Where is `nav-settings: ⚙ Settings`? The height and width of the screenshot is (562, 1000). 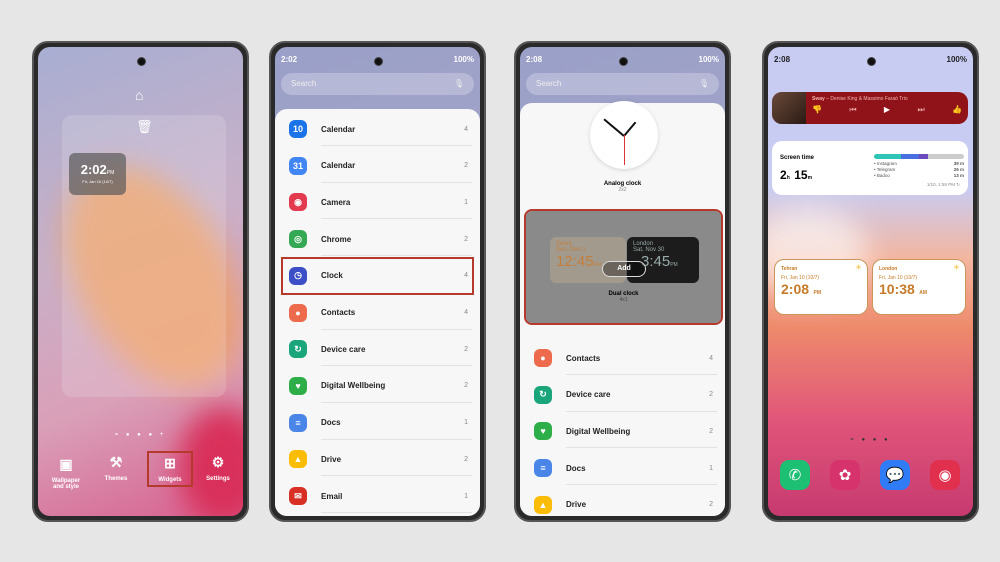
nav-settings: ⚙ Settings is located at coordinates (218, 468).